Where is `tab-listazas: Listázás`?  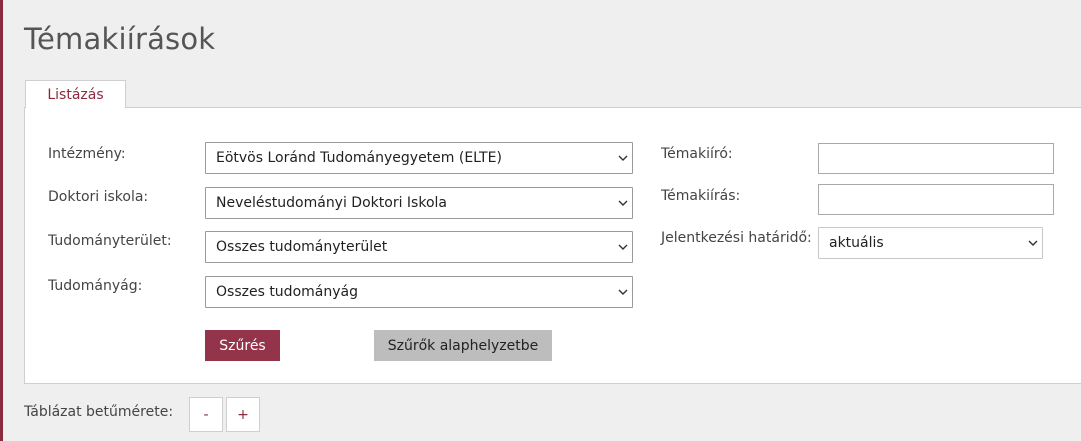 tab-listazas: Listázás is located at coordinates (75, 94).